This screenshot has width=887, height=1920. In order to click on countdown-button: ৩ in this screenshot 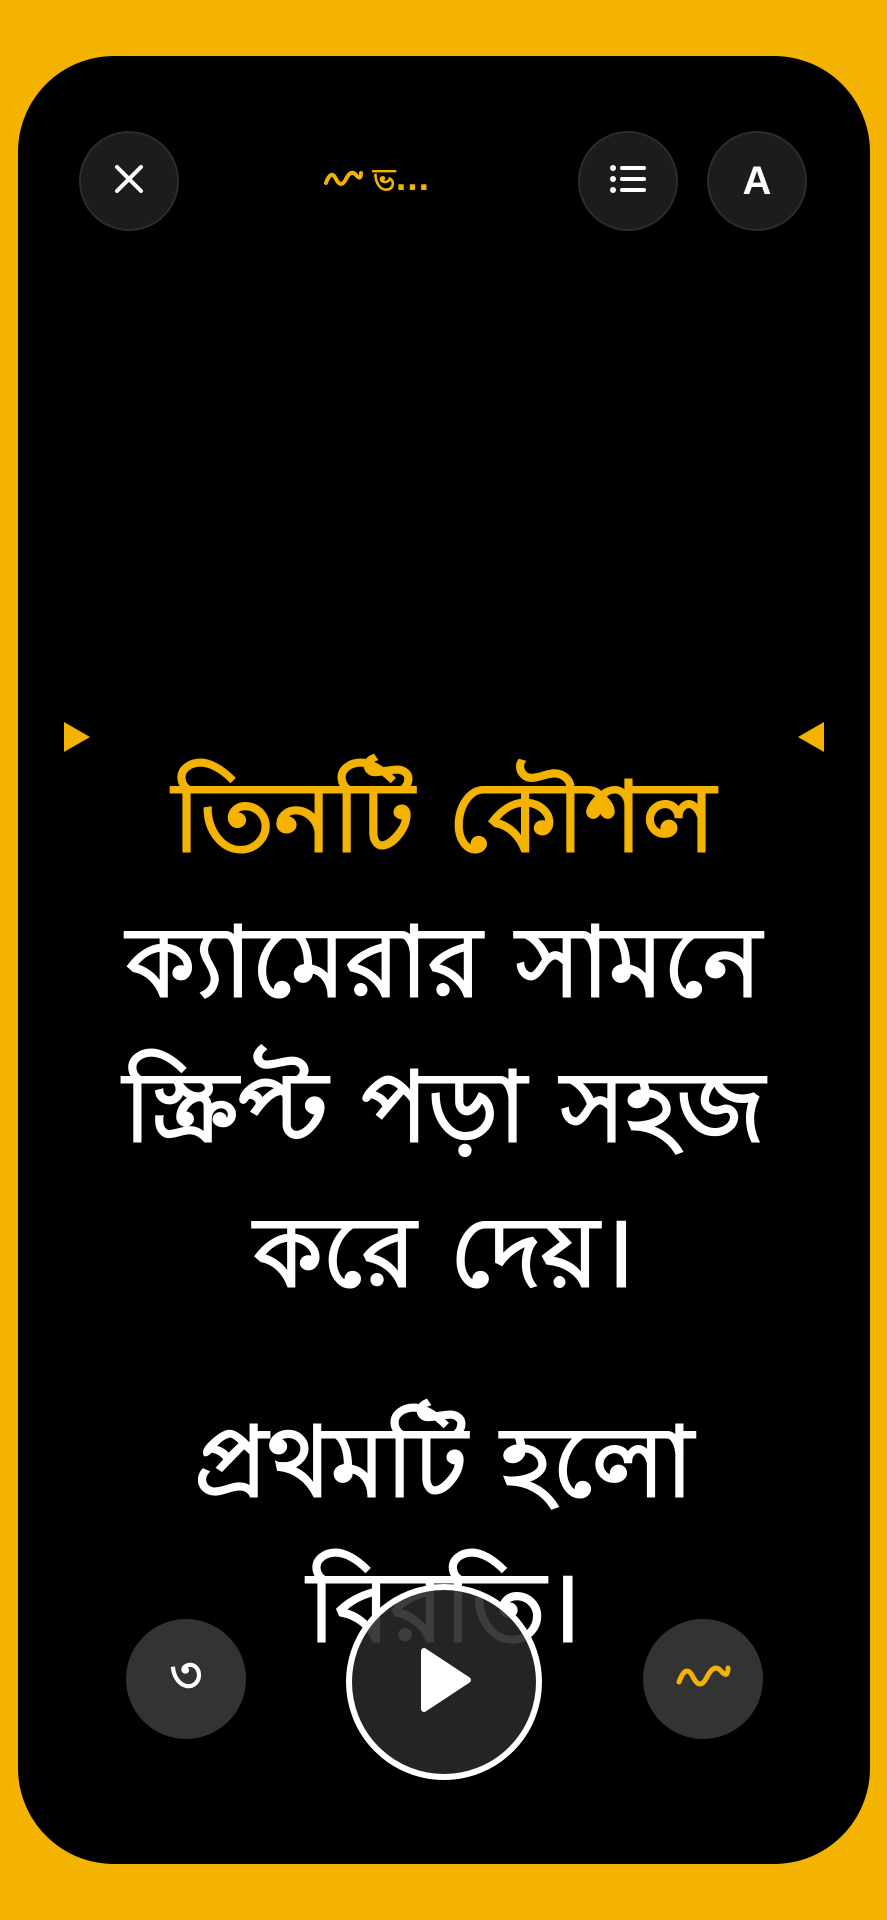, I will do `click(186, 1679)`.